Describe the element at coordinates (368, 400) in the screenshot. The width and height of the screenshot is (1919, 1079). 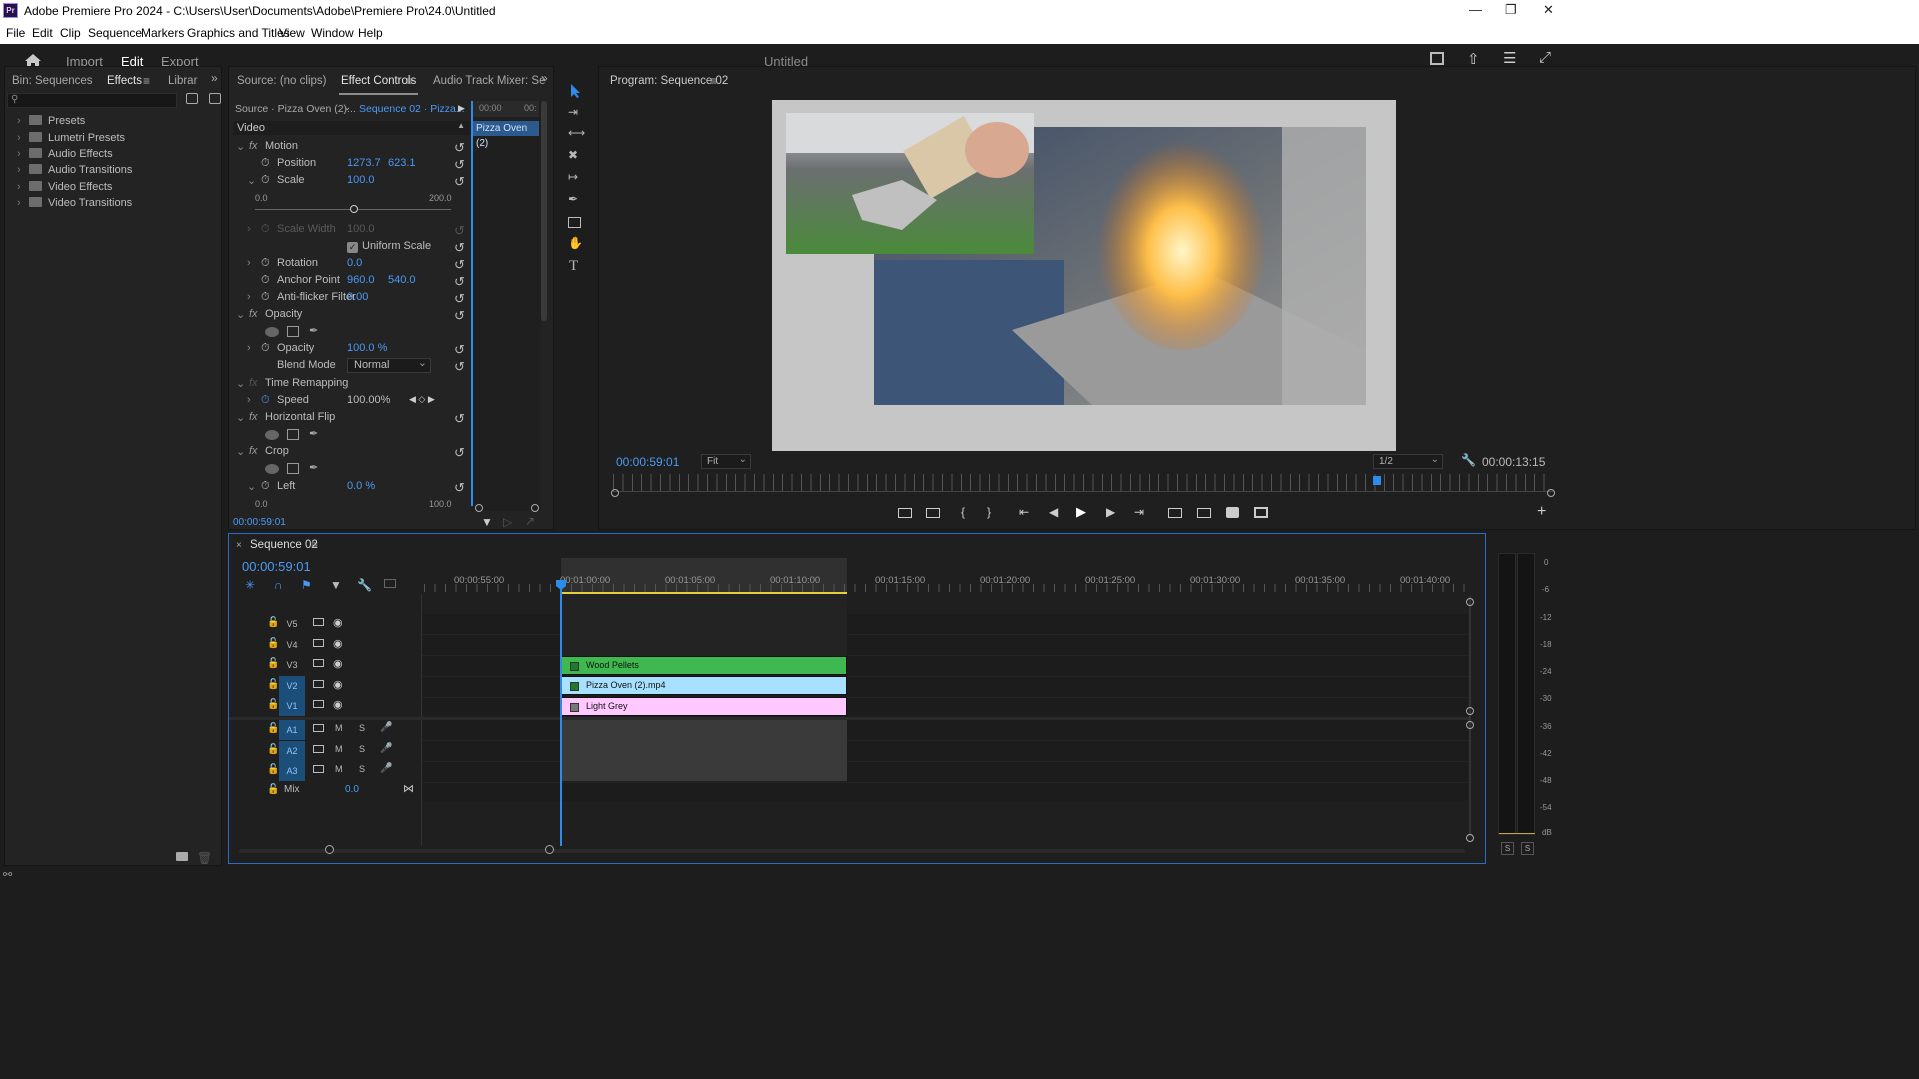
I see `speed-value: 100.00%` at that location.